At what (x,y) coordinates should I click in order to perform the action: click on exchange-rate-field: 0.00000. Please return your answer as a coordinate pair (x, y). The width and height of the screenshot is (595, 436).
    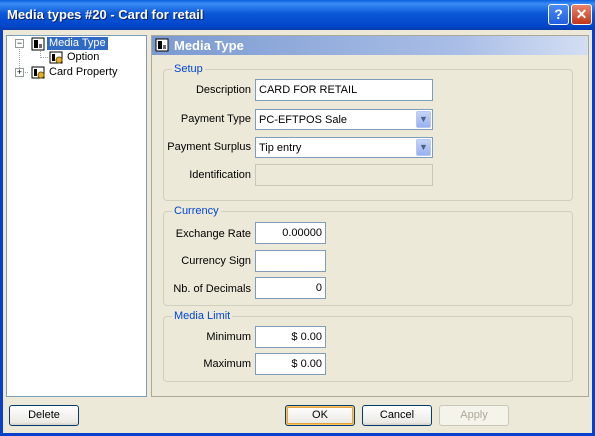
    Looking at the image, I should click on (290, 233).